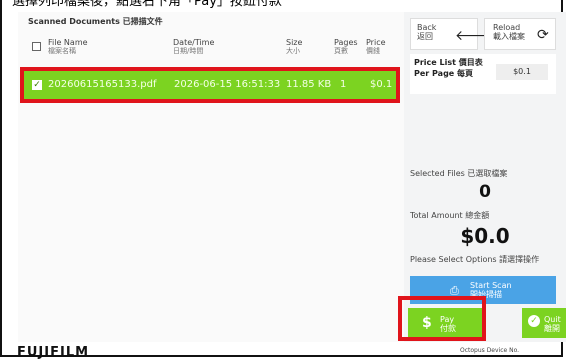  Describe the element at coordinates (68, 46) in the screenshot. I see `header-filename: File Name 檔案名稱` at that location.